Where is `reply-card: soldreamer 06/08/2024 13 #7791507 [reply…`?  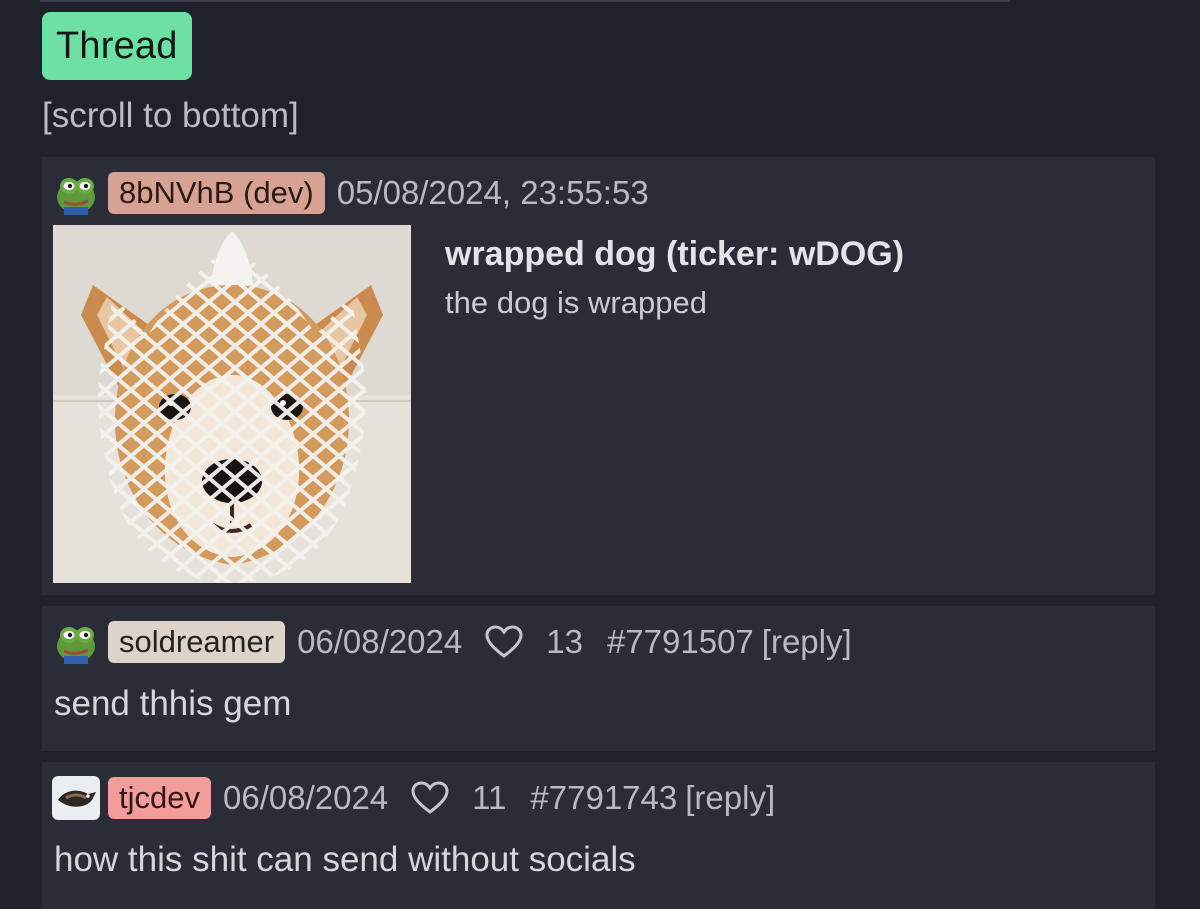 reply-card: soldreamer 06/08/2024 13 #7791507 [reply… is located at coordinates (598, 678).